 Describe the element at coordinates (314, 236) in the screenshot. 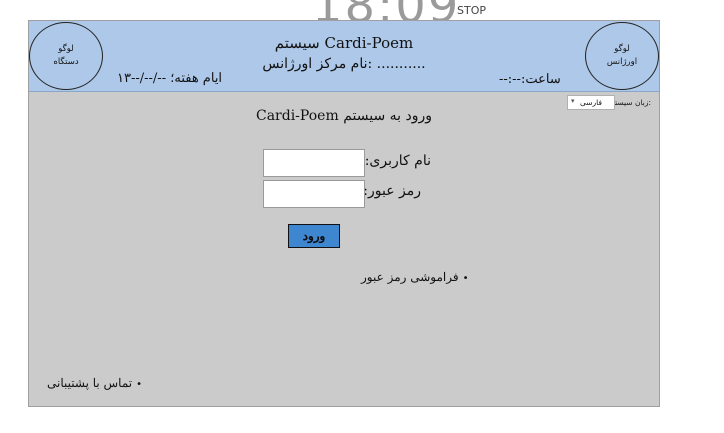

I see `login-button: ورود` at that location.